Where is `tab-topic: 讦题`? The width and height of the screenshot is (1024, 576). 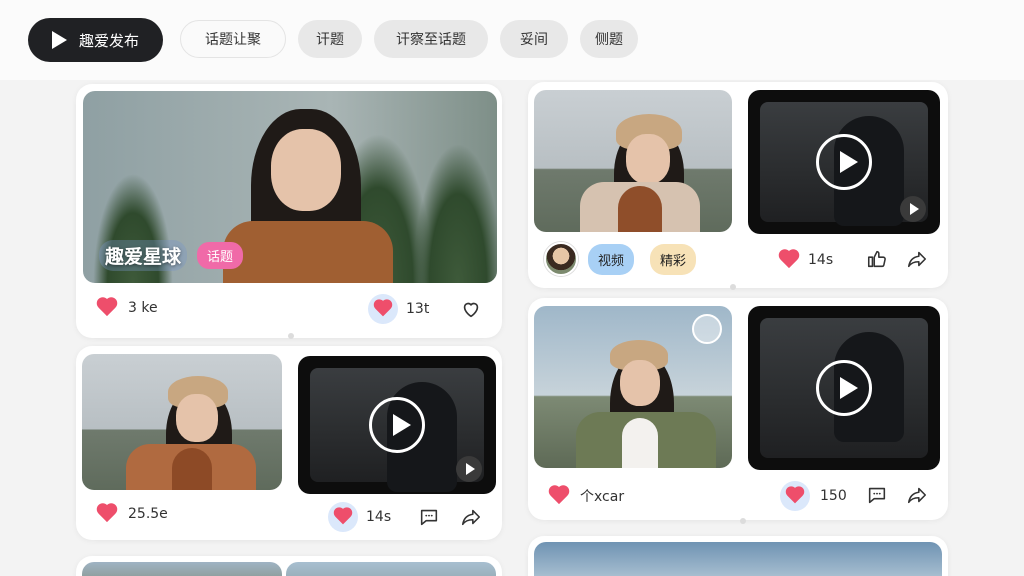
tab-topic: 讦题 is located at coordinates (330, 39).